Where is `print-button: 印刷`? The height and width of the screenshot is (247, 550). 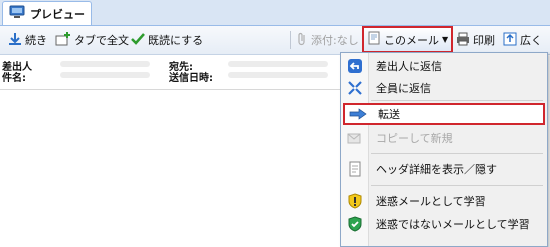
print-button: 印刷 is located at coordinates (475, 40).